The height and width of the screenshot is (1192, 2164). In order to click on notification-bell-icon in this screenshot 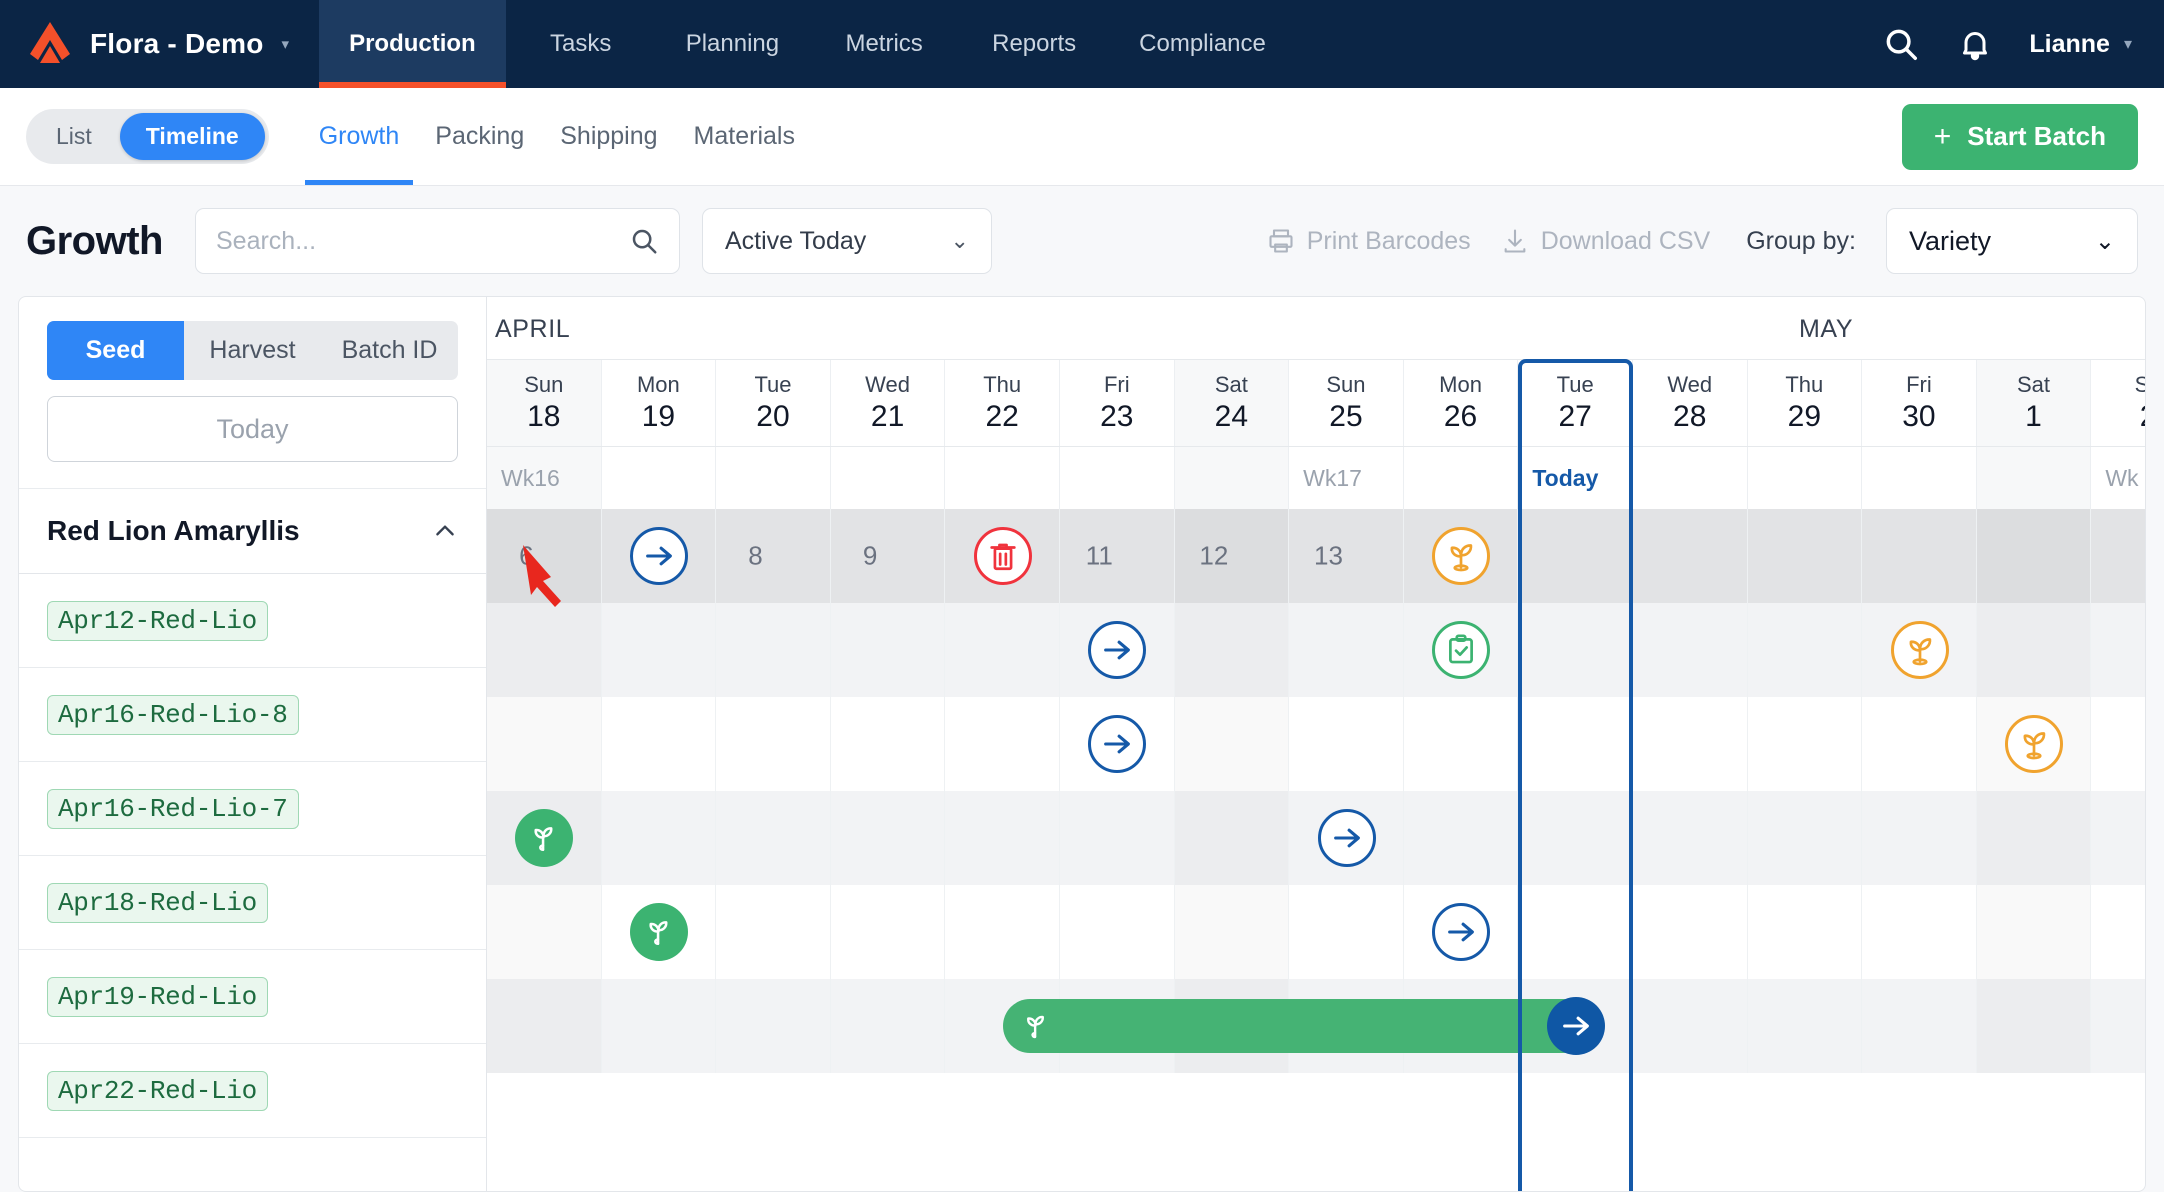, I will do `click(1975, 44)`.